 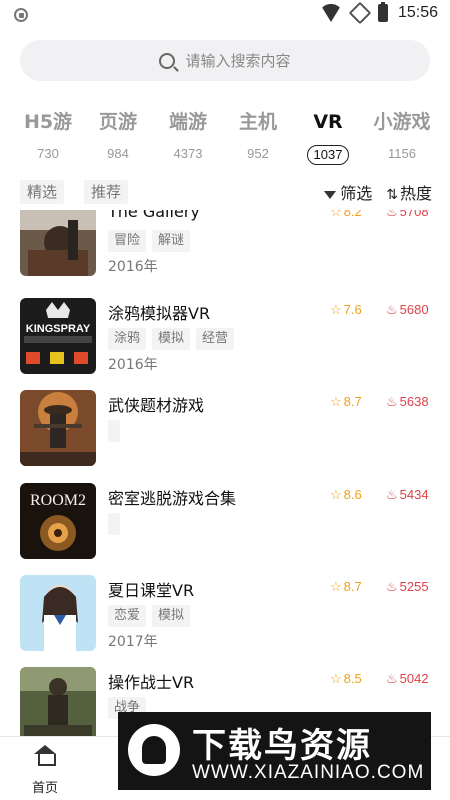 What do you see at coordinates (238, 61) in the screenshot?
I see `search-placeholder: 请输入搜索内容` at bounding box center [238, 61].